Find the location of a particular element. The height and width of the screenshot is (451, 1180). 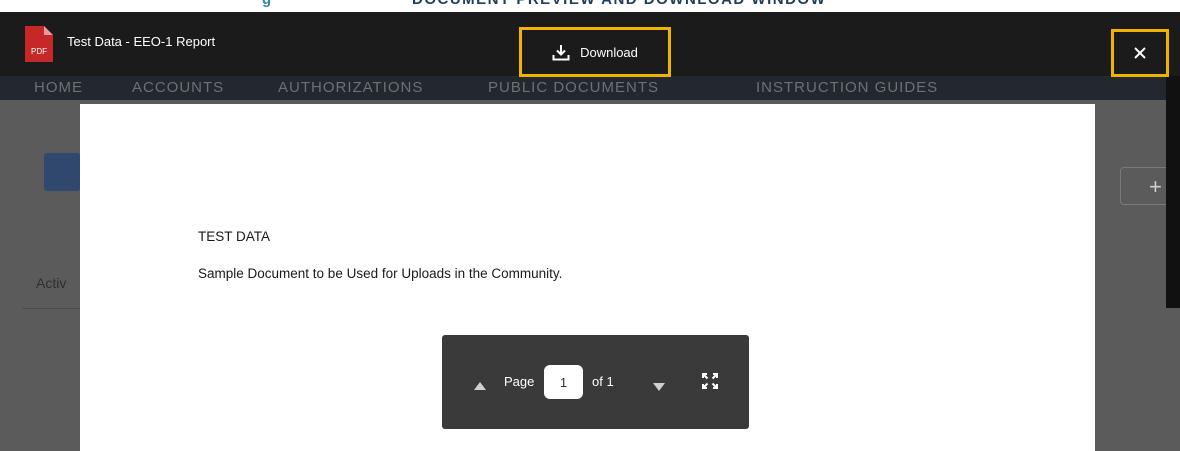

figure-caption: g DOCUMENT PREVIEW AND DOWNLOAD WINDOW is located at coordinates (590, 6).